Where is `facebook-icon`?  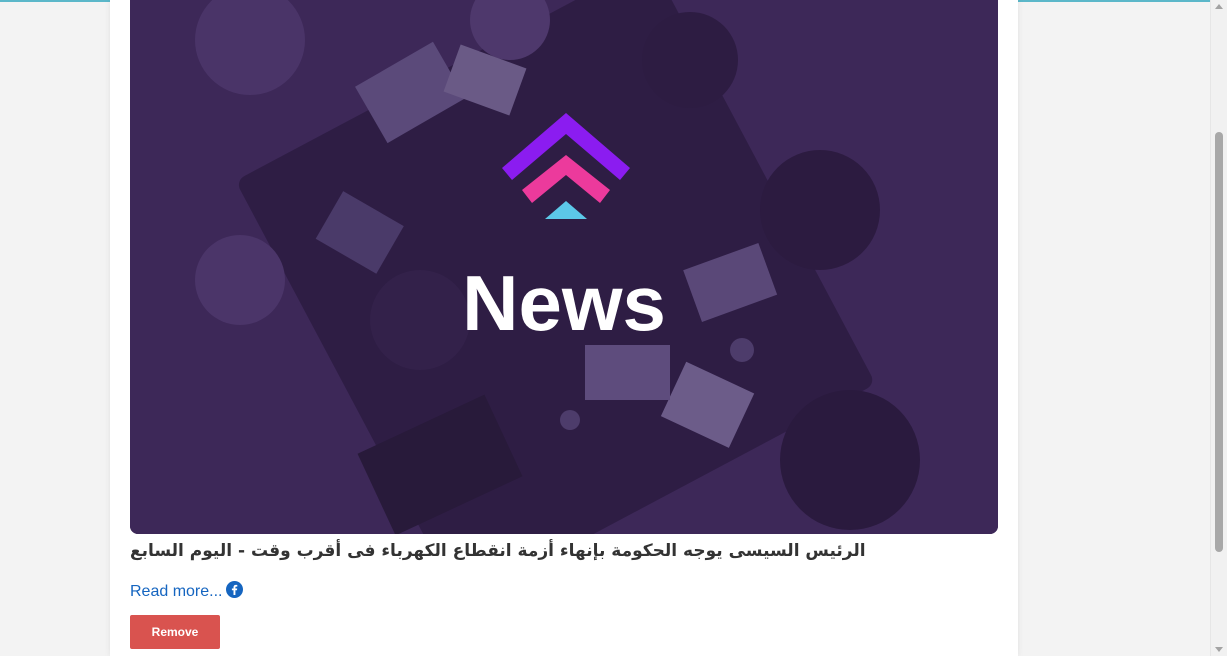 facebook-icon is located at coordinates (235, 589).